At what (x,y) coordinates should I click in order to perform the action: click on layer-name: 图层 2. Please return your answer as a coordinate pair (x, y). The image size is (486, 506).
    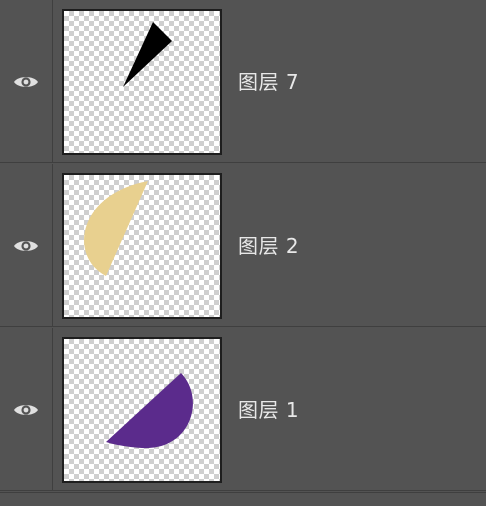
    Looking at the image, I should click on (268, 244).